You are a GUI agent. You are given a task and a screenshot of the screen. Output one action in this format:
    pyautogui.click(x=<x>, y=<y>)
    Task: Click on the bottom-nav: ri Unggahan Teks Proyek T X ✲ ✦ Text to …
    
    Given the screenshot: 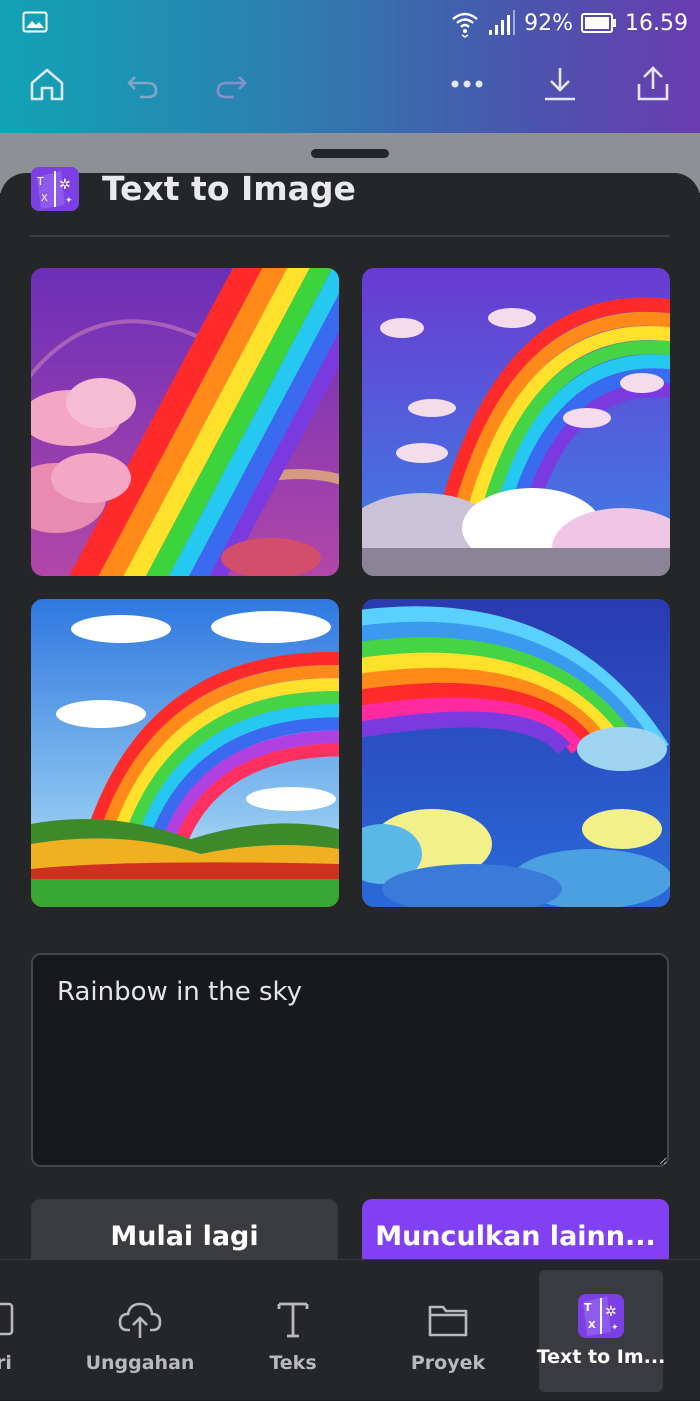 What is the action you would take?
    pyautogui.click(x=350, y=1329)
    